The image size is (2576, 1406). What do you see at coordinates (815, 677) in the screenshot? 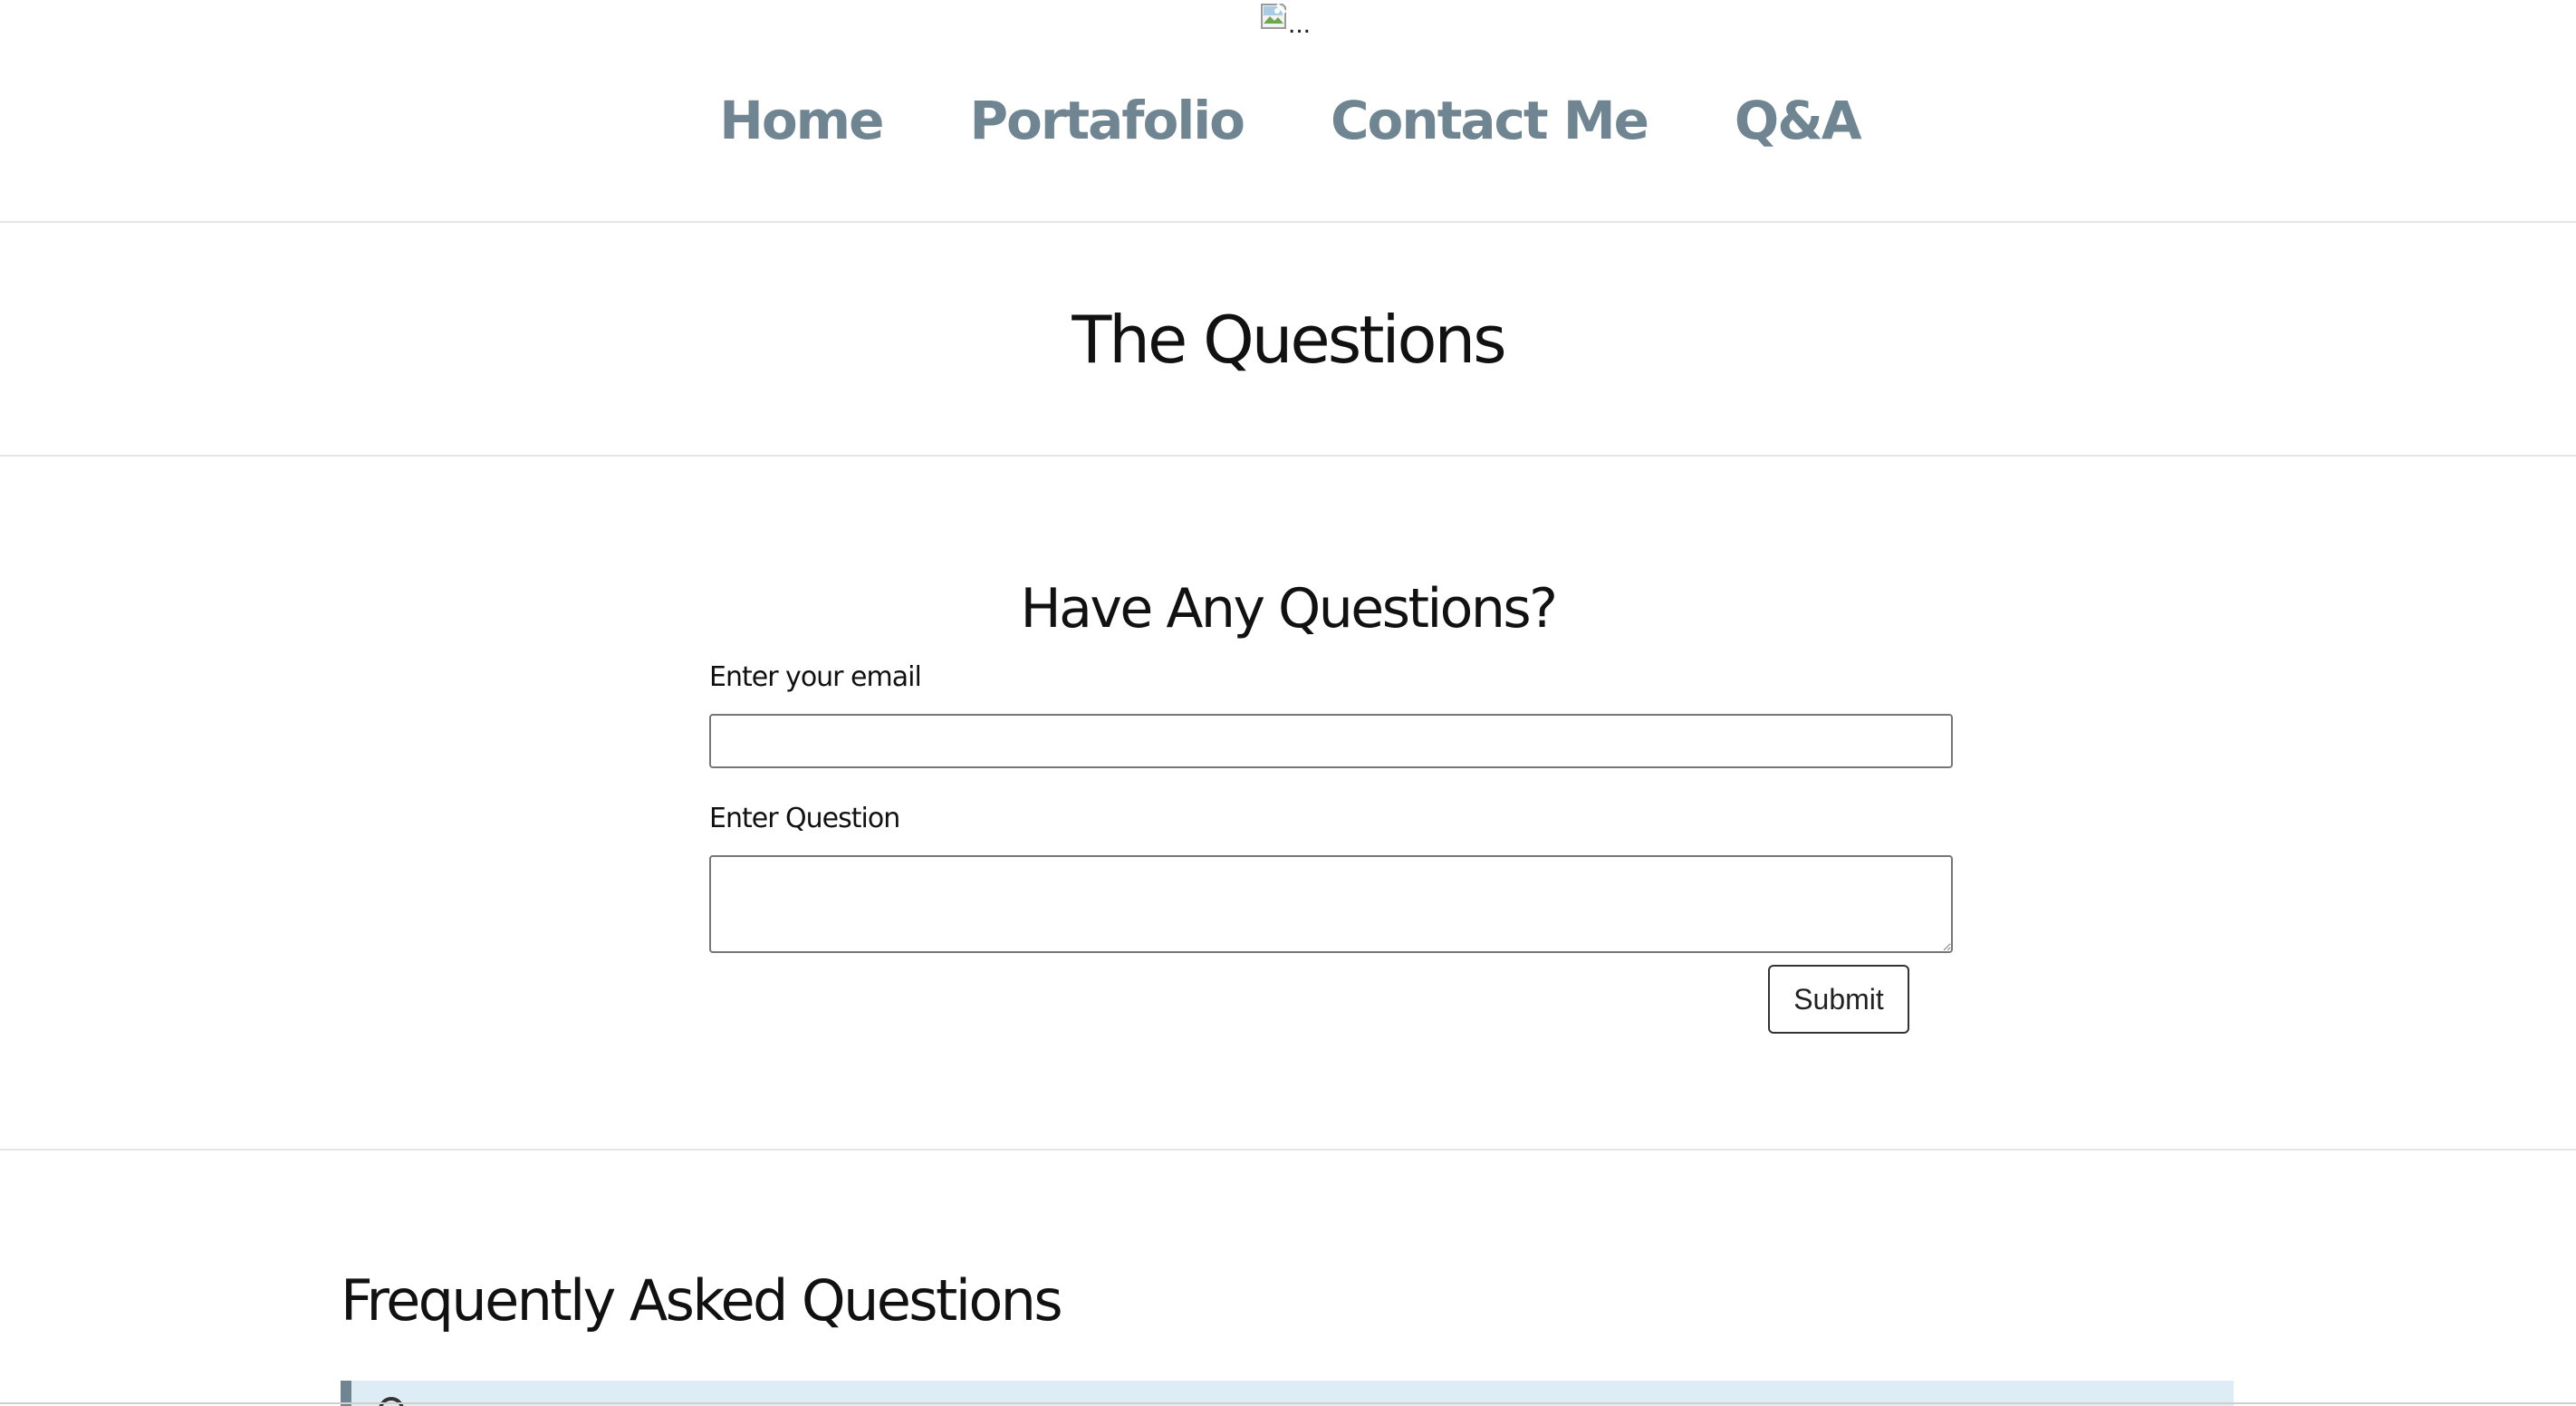
I see `email-label: Enter your email` at bounding box center [815, 677].